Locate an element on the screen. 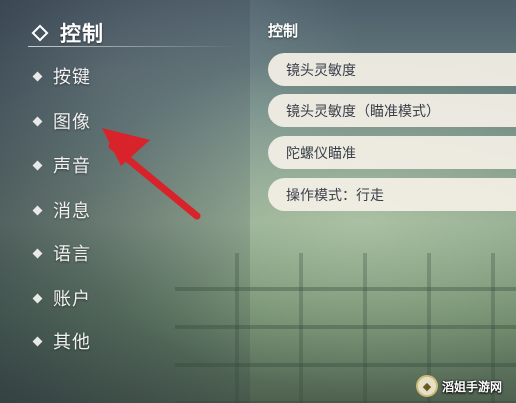 This screenshot has width=516, height=403. watermark-logo-icon: ◆ is located at coordinates (427, 386).